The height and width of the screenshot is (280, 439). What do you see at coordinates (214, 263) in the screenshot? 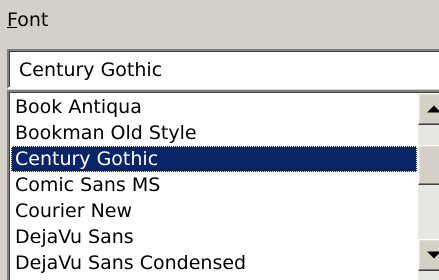
I see `list-item: DejaVu Sans Condensed` at bounding box center [214, 263].